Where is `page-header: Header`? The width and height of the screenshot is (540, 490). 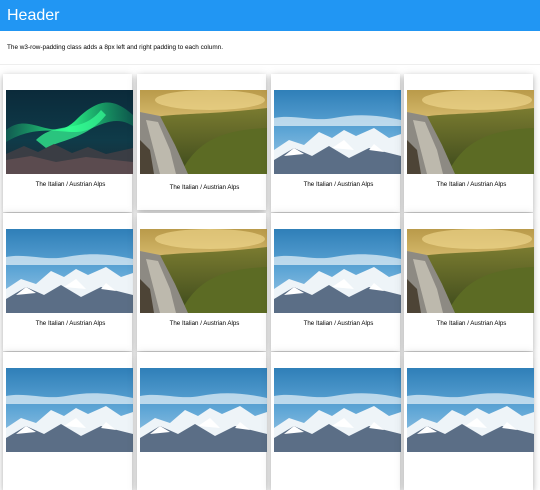 page-header: Header is located at coordinates (270, 15).